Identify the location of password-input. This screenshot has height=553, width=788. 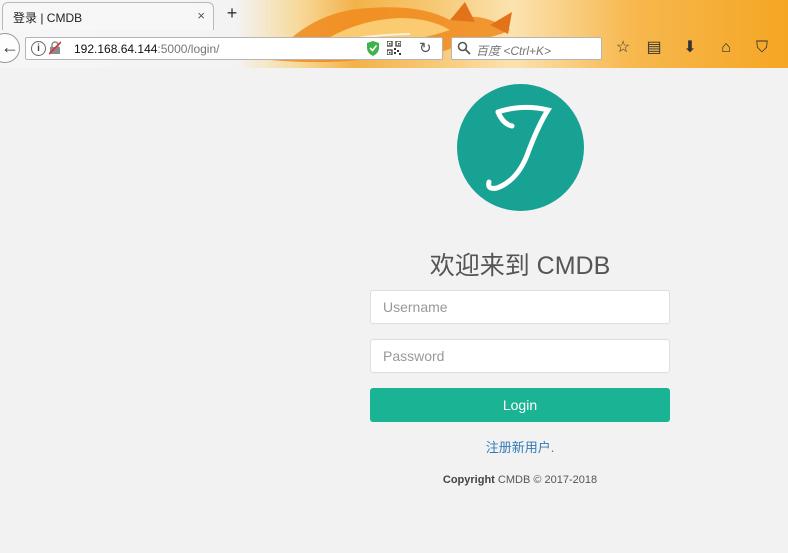
(512, 356).